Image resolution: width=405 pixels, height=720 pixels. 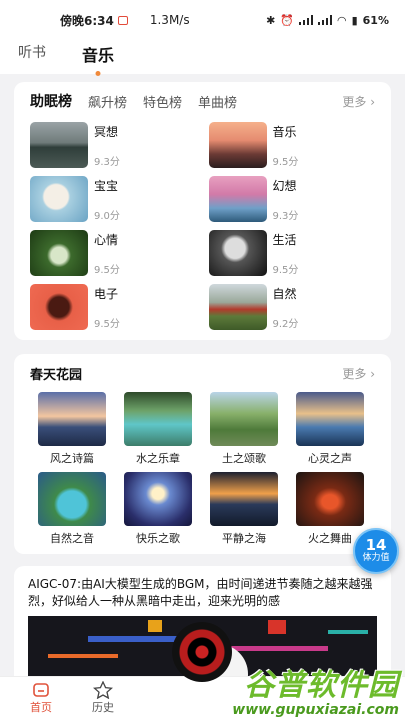 I want to click on star-icon, so click(x=103, y=690).